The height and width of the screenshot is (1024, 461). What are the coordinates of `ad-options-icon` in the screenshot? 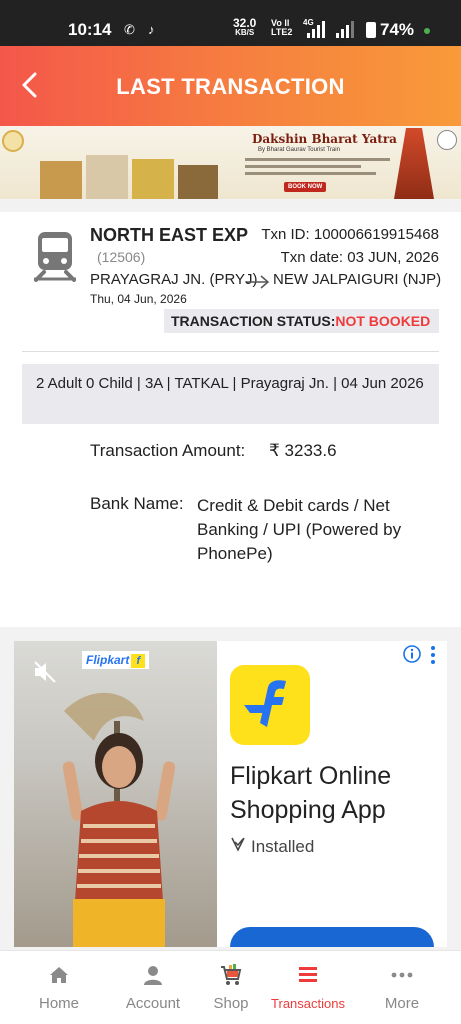 It's located at (433, 655).